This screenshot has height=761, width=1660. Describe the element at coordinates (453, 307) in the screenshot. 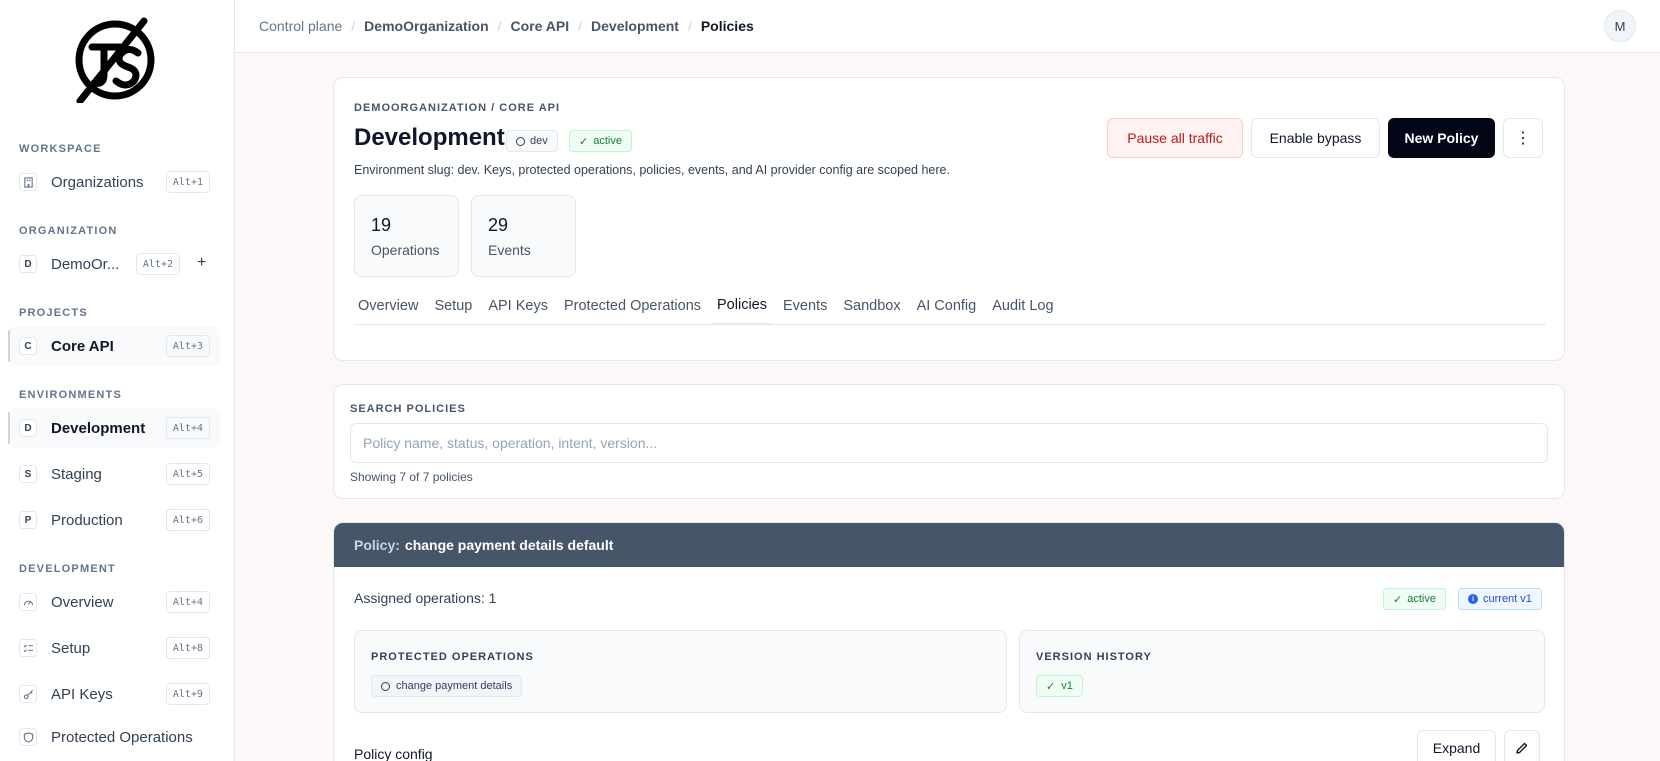

I see `tab-setup: Setup` at that location.